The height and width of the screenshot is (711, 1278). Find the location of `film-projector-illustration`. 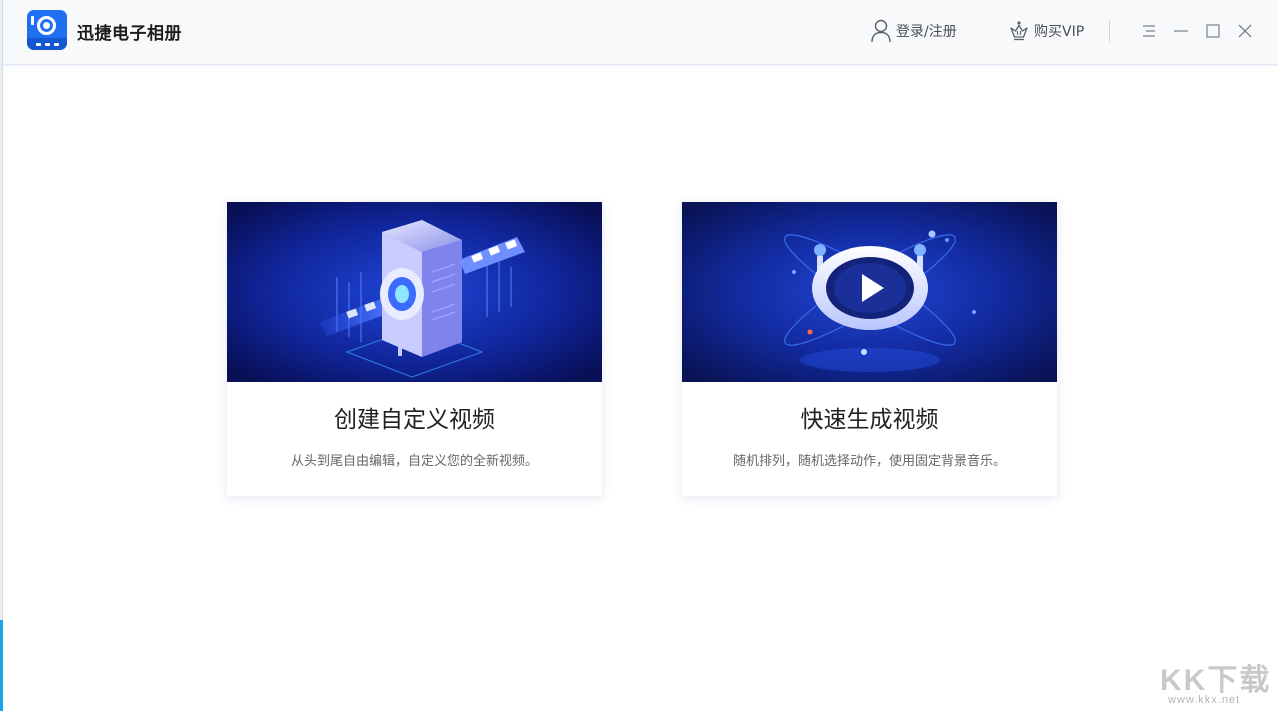

film-projector-illustration is located at coordinates (414, 292).